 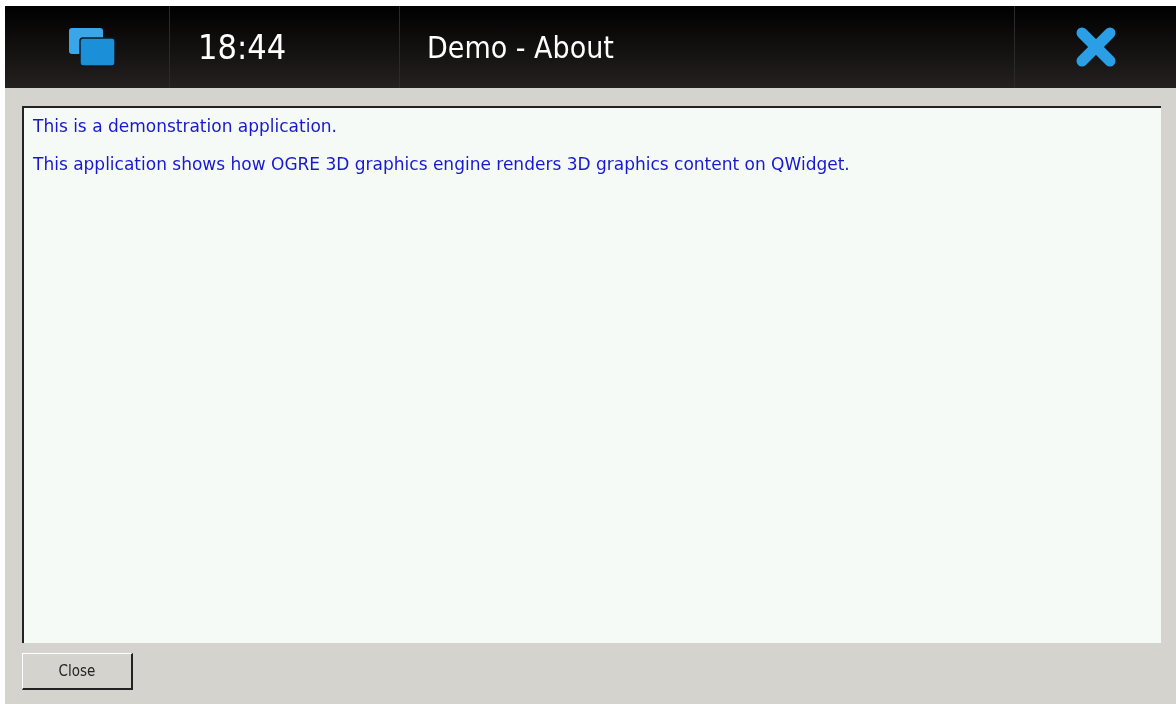 I want to click on window-title: Demo - About, so click(x=520, y=47).